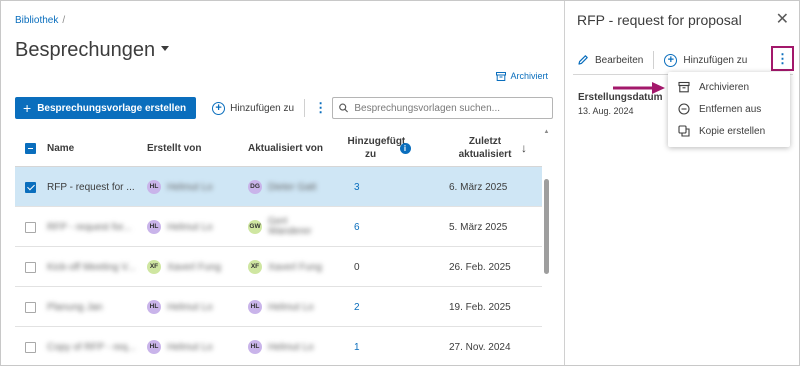  I want to click on header-last-updated: Zuletzt aktualisiert, so click(485, 148).